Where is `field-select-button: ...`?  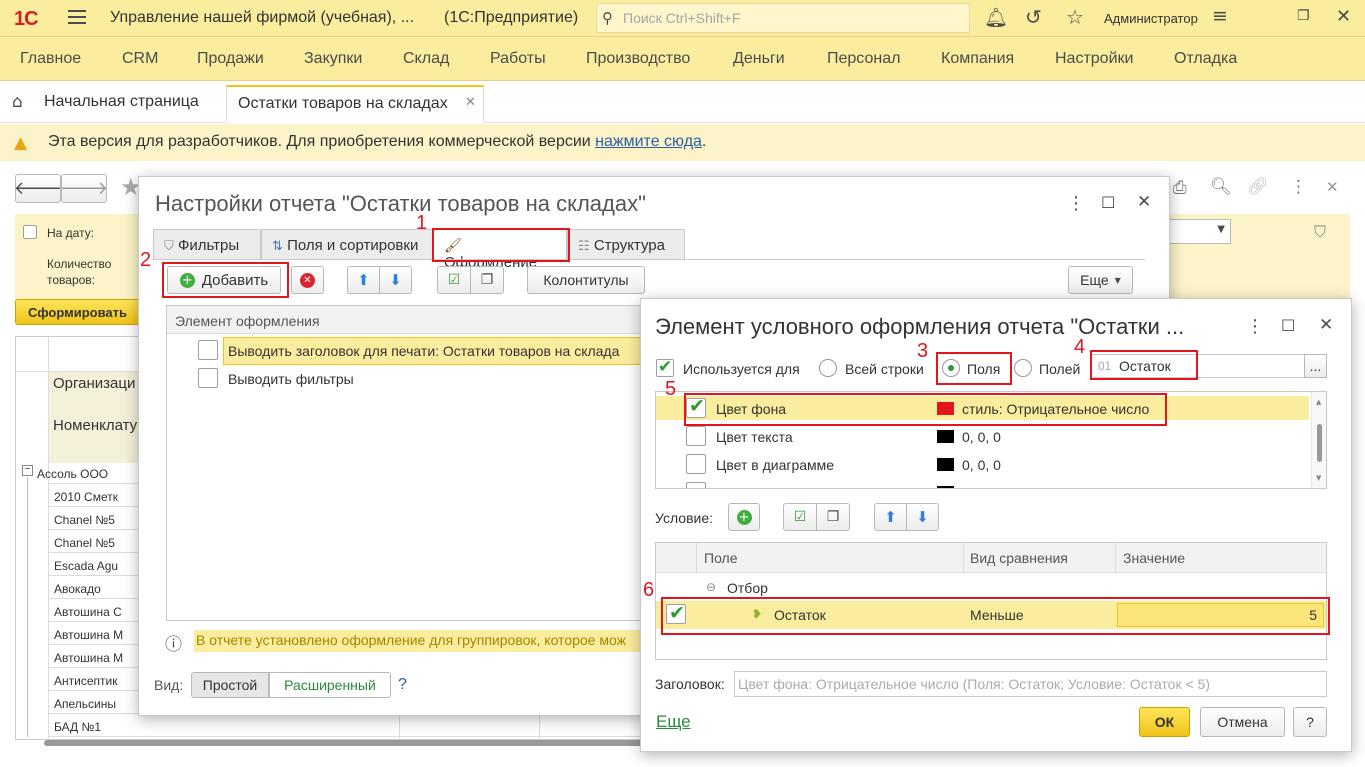 field-select-button: ... is located at coordinates (1315, 366).